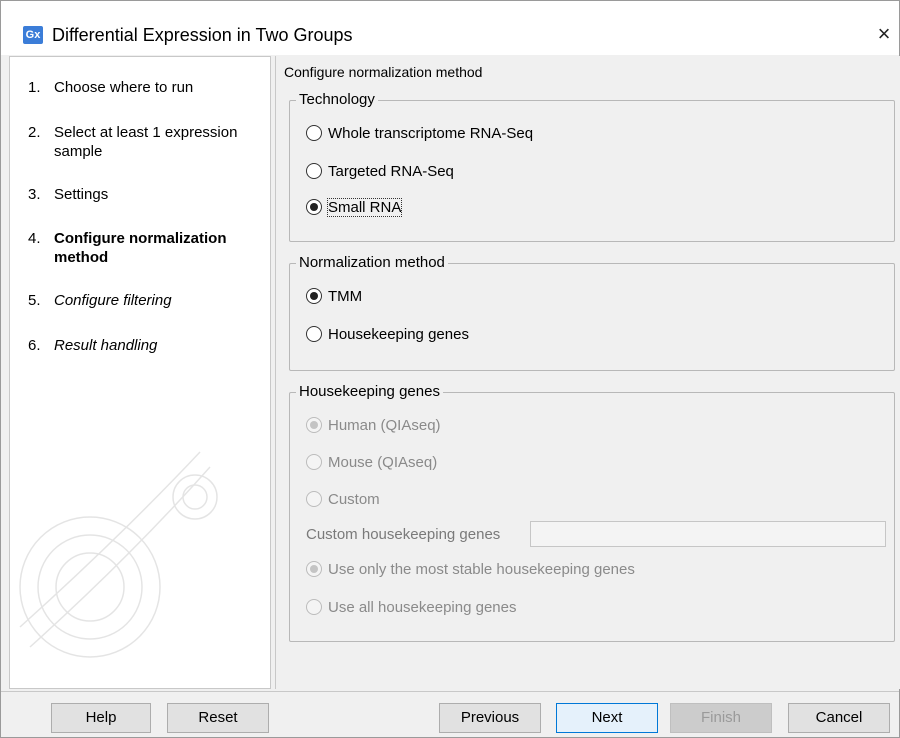 Image resolution: width=900 pixels, height=738 pixels. I want to click on help-button: Help, so click(101, 718).